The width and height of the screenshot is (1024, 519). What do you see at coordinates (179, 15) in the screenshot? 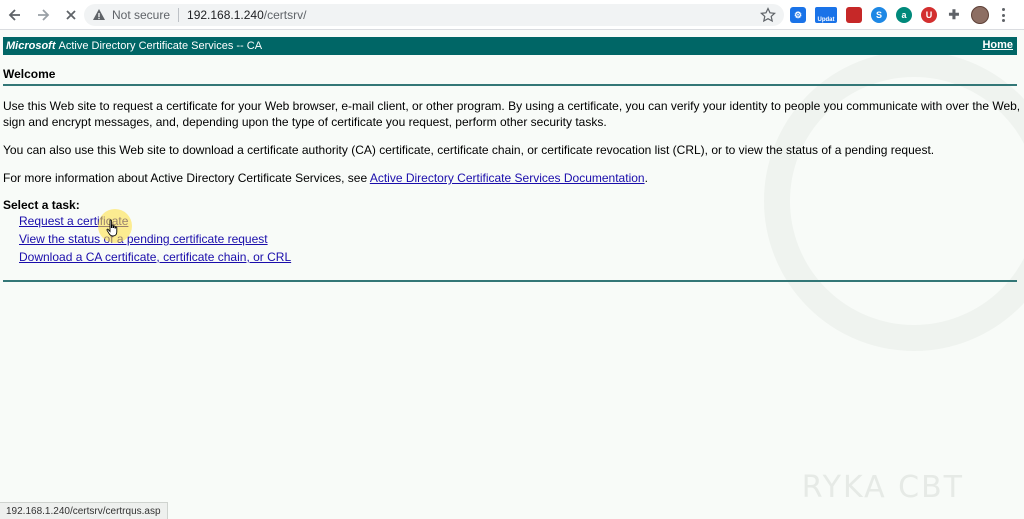
I see `omnibox-divider` at bounding box center [179, 15].